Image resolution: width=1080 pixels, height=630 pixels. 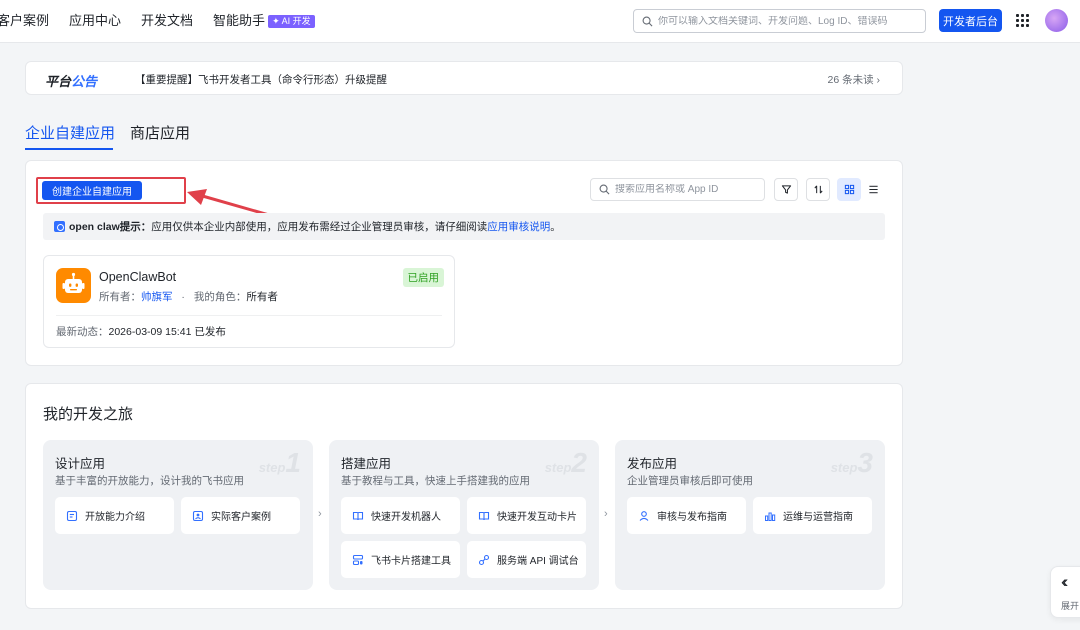 I want to click on app-search-box, so click(x=677, y=189).